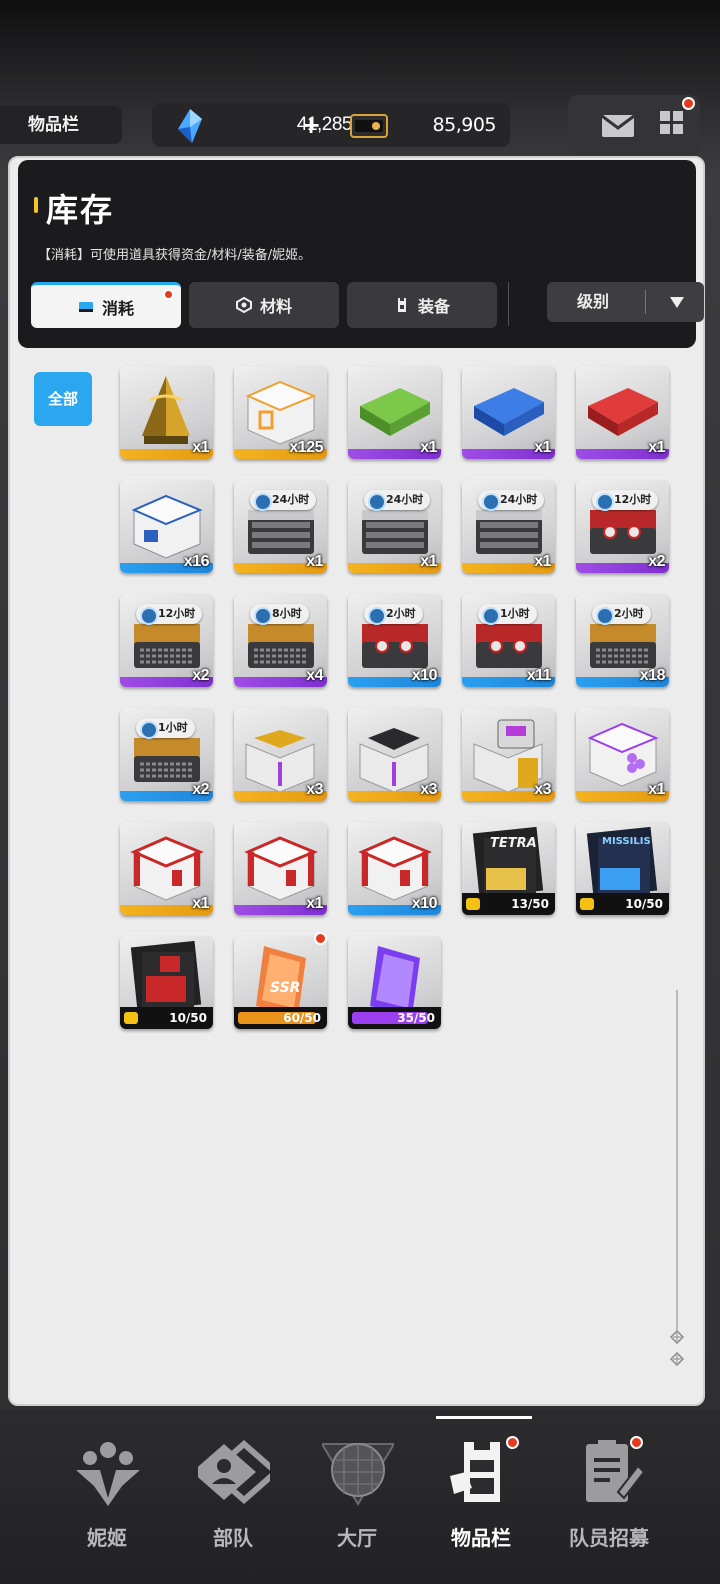  What do you see at coordinates (394, 754) in the screenshot?
I see `inventory-item-open-crate-black: x3` at bounding box center [394, 754].